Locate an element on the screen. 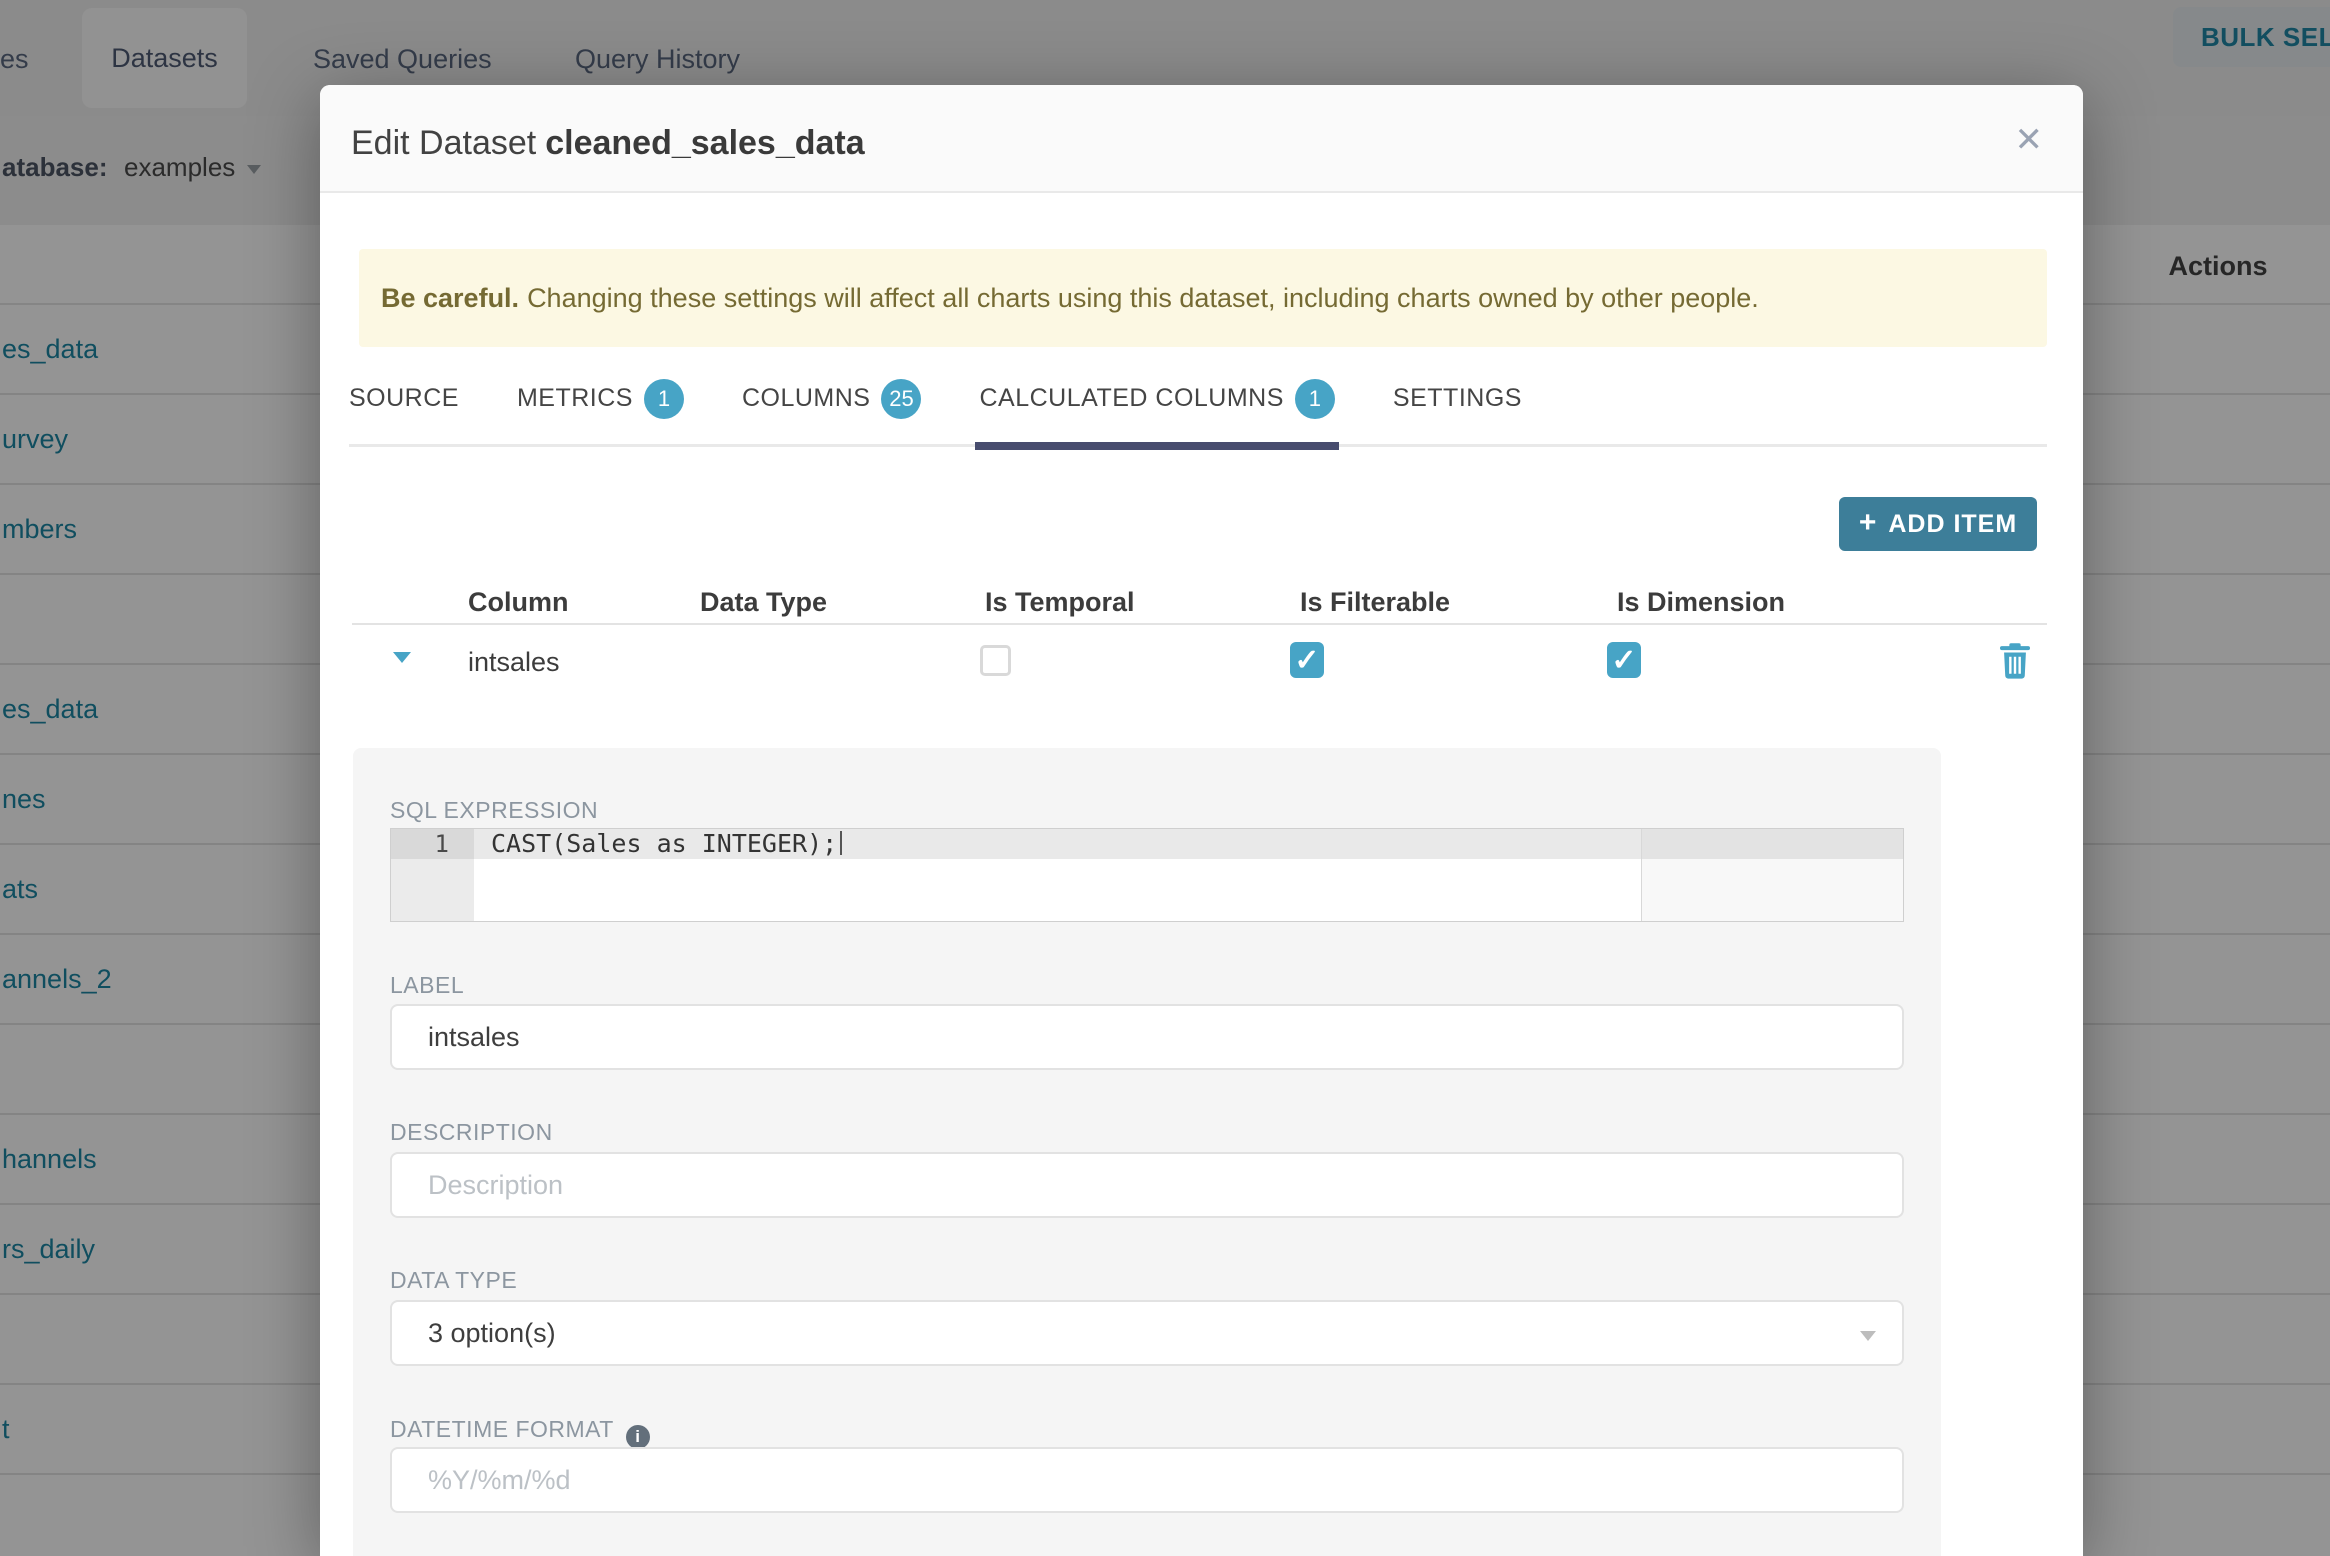  col-header-column: Column is located at coordinates (518, 602).